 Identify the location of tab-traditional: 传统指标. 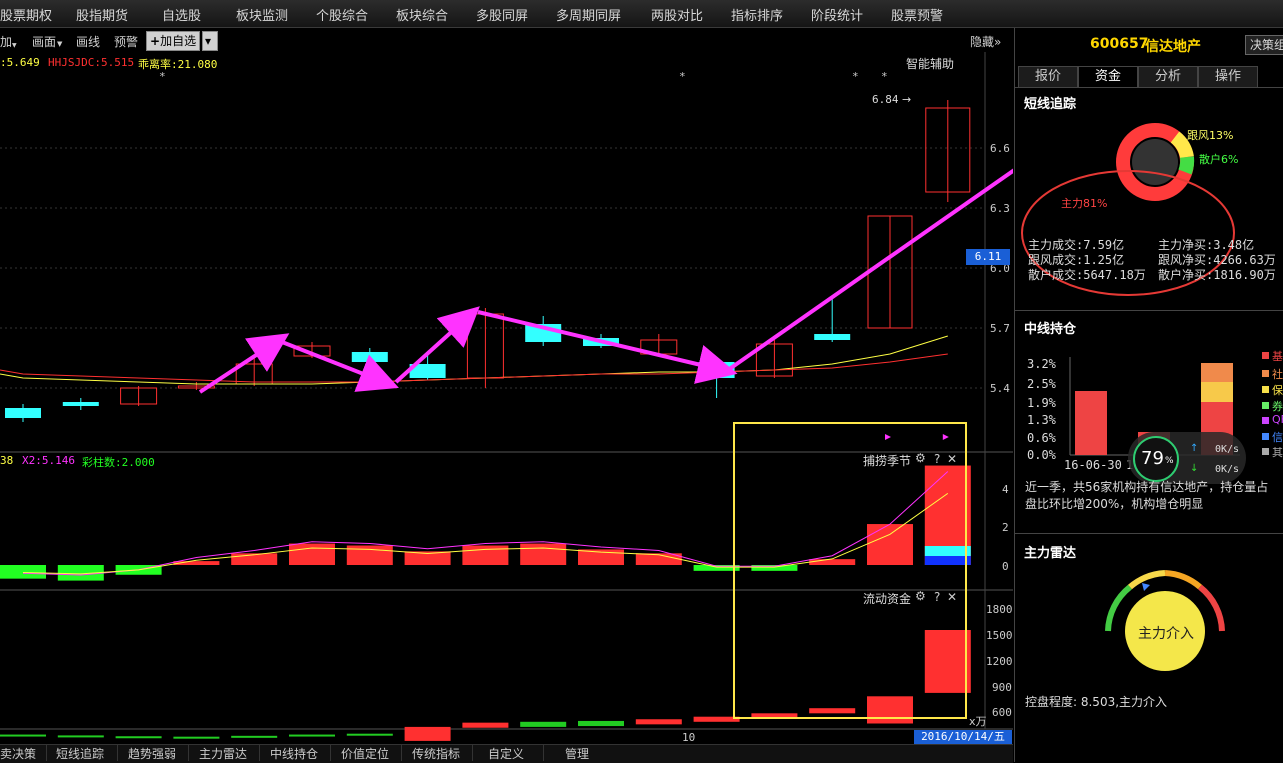
(436, 753).